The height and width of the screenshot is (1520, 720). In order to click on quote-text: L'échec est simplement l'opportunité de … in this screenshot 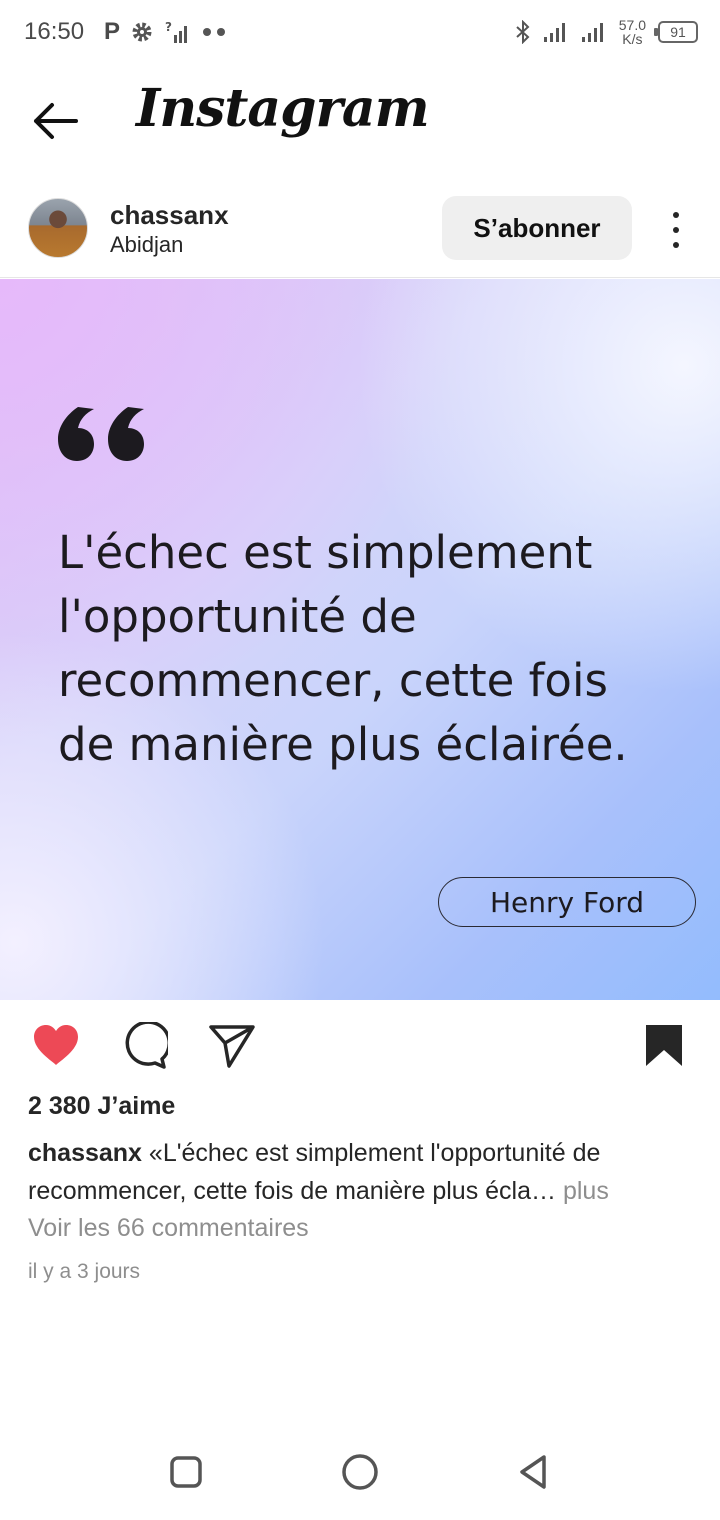, I will do `click(343, 648)`.